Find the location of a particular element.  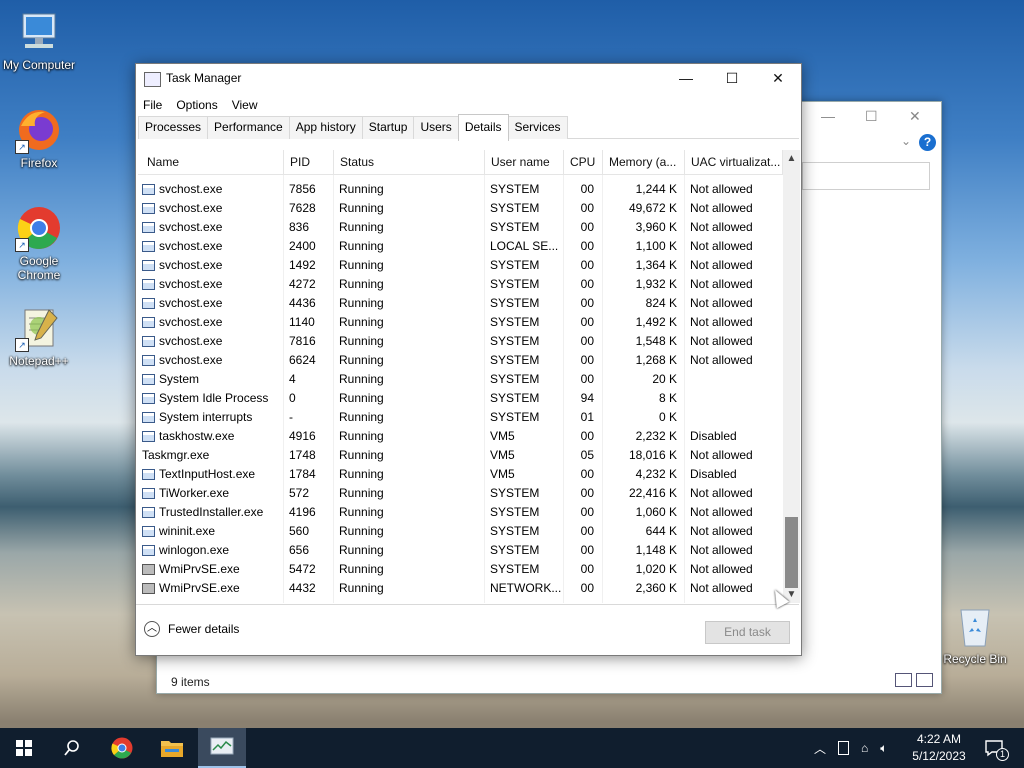

minimize-button: — is located at coordinates (686, 79).